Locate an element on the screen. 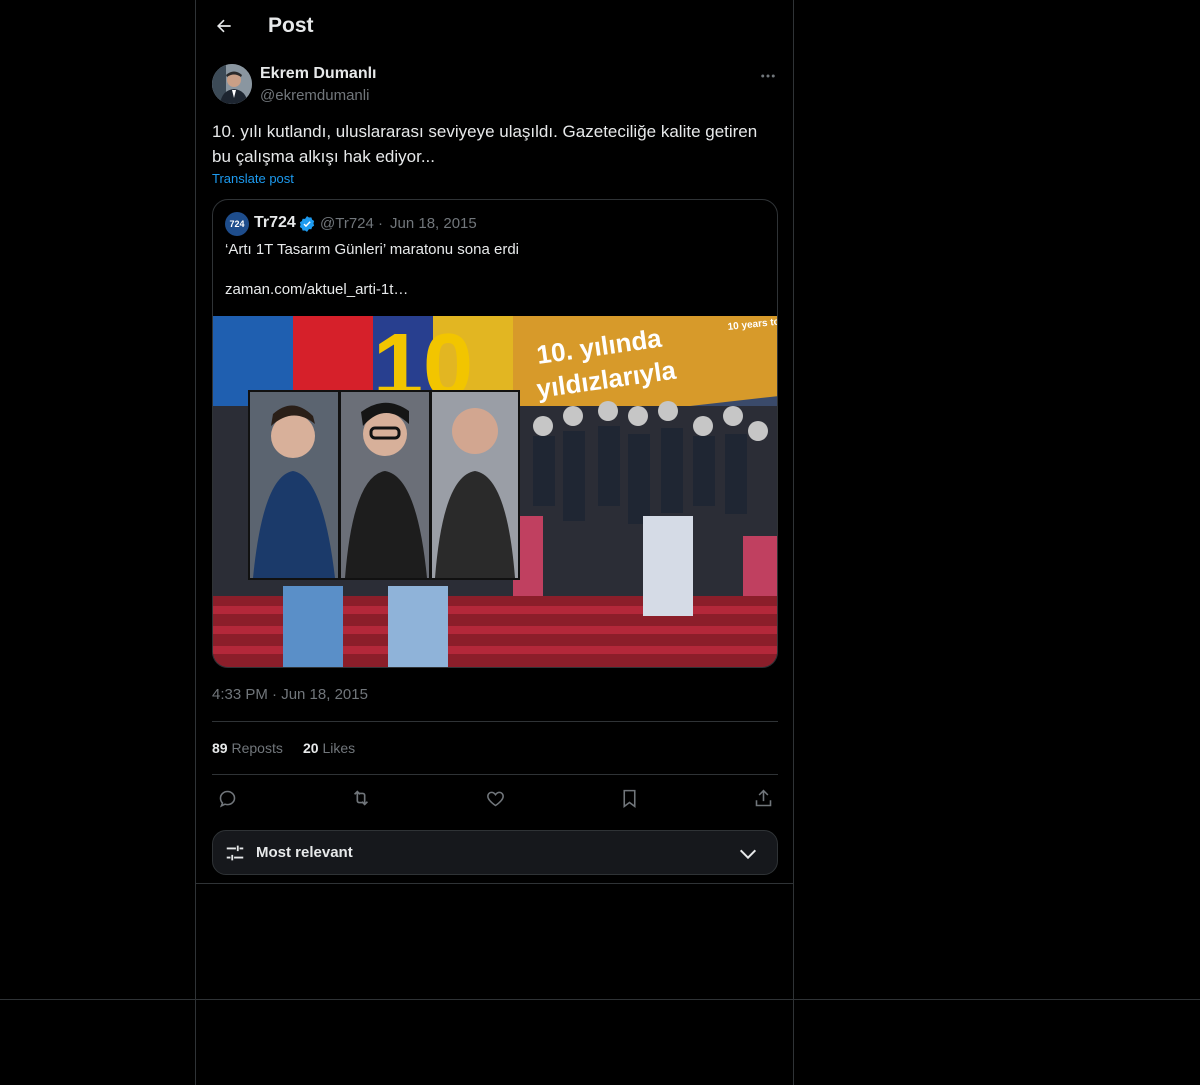  translate-post-link: Translate post is located at coordinates (253, 178).